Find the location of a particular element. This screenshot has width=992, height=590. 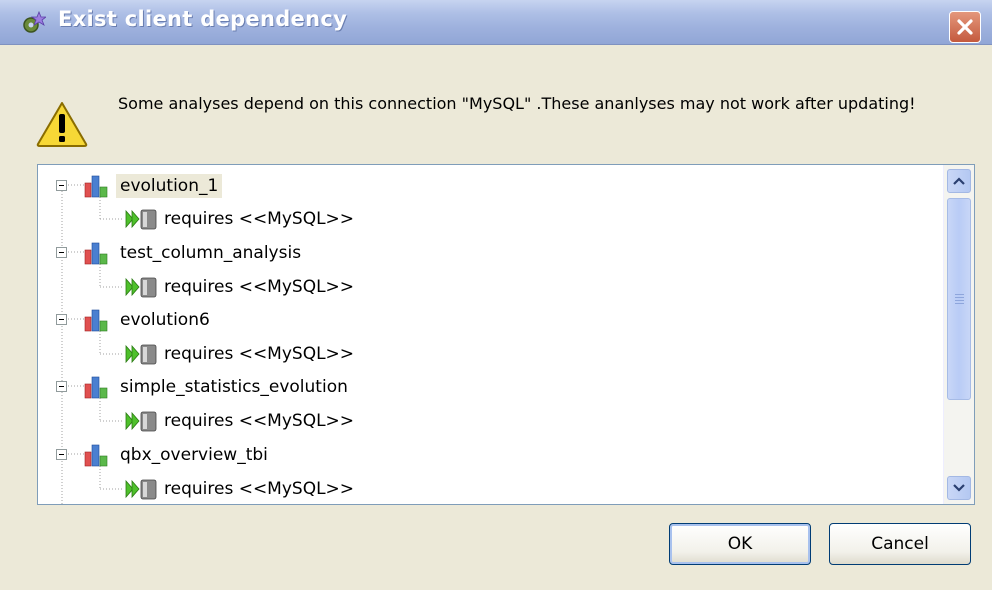

gear-star-icon is located at coordinates (34, 21).